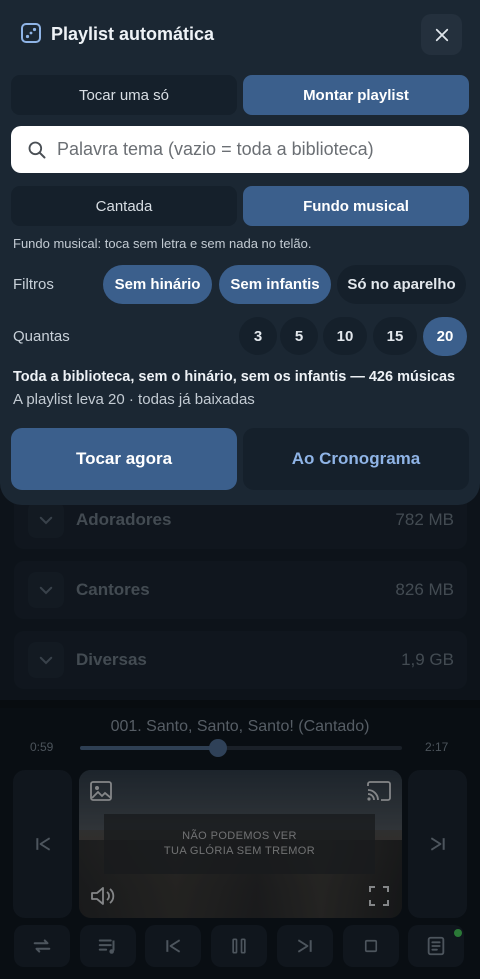 This screenshot has height=979, width=480. Describe the element at coordinates (258, 336) in the screenshot. I see `count-option-3: 3` at that location.